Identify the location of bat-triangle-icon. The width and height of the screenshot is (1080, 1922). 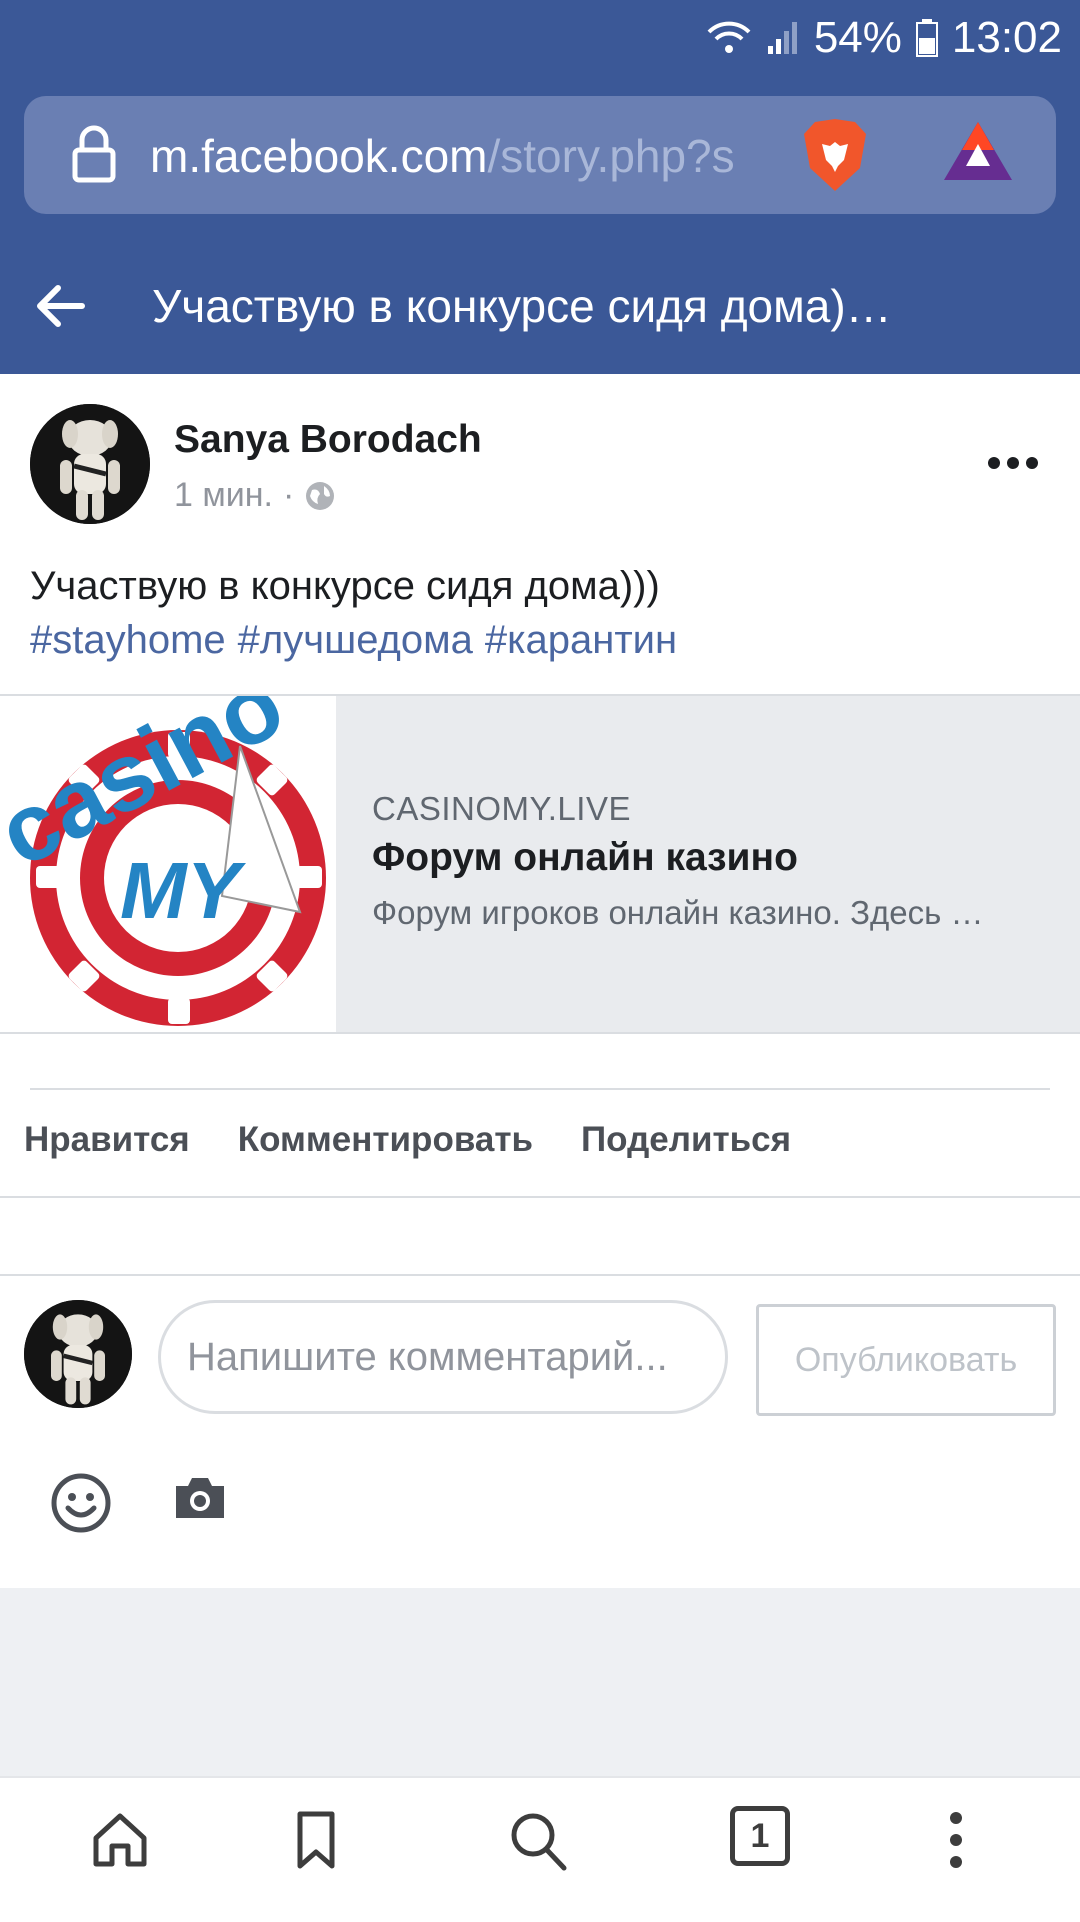
(978, 152).